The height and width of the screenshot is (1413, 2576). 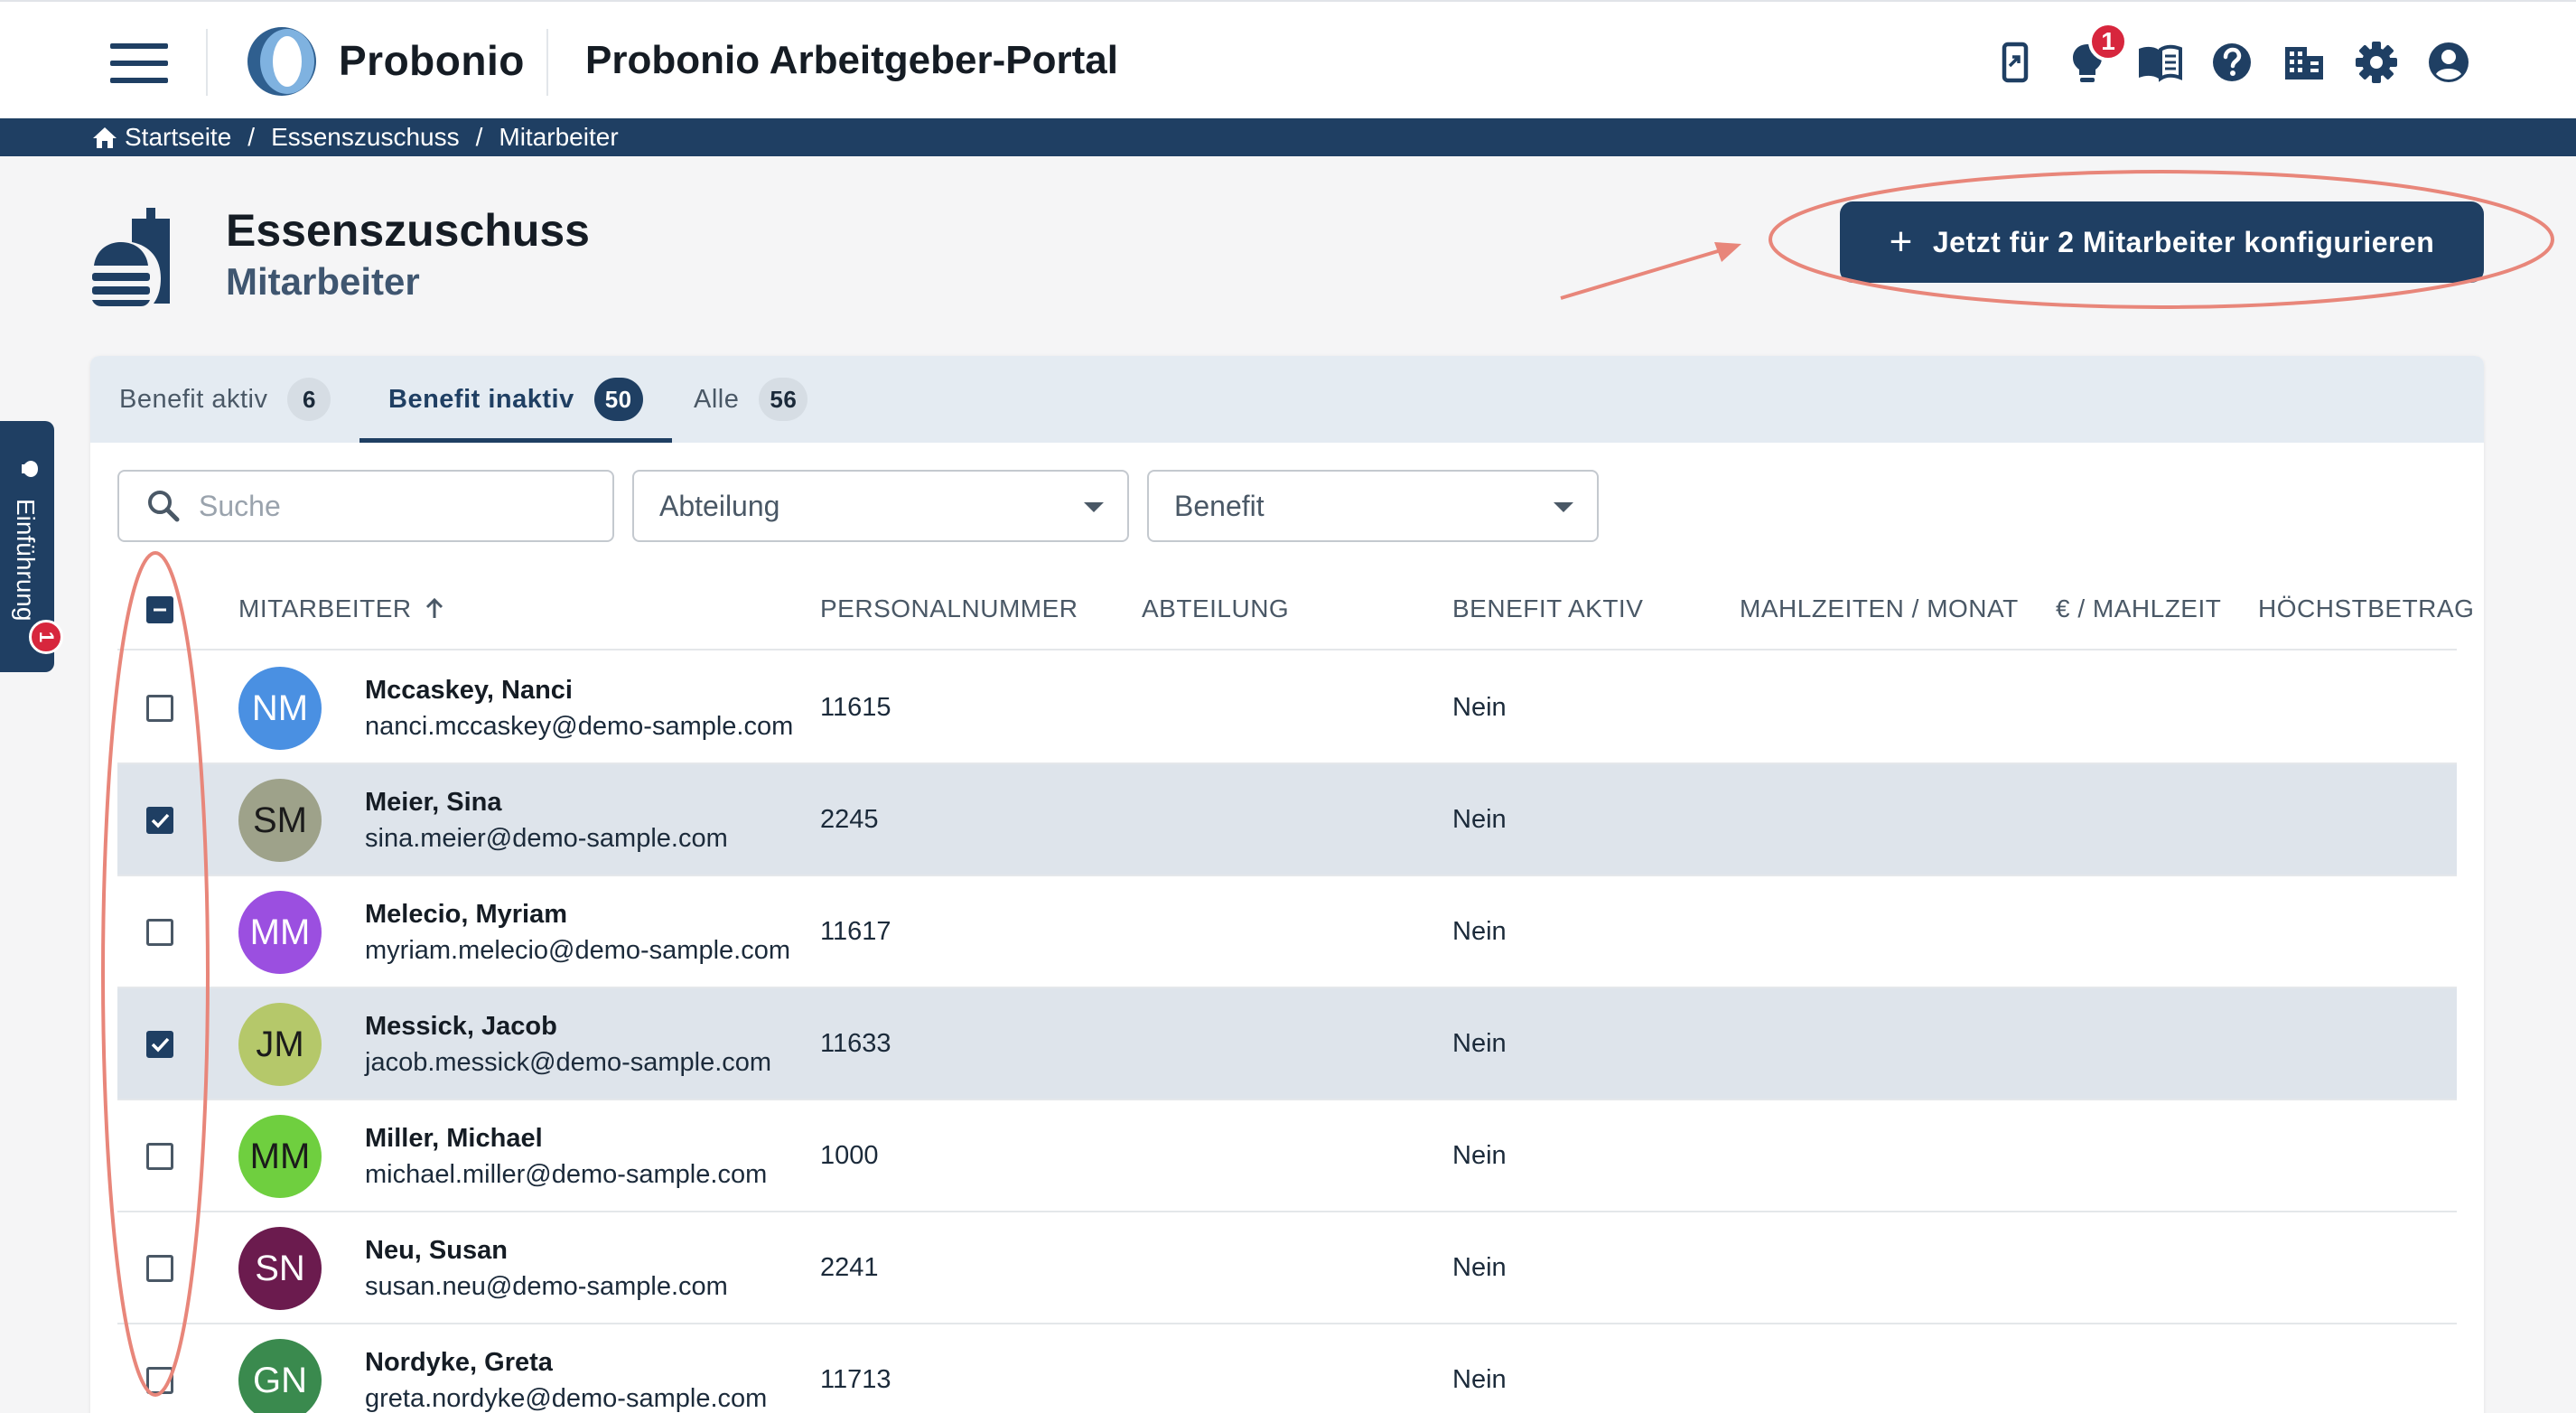 I want to click on book-icon, so click(x=2159, y=62).